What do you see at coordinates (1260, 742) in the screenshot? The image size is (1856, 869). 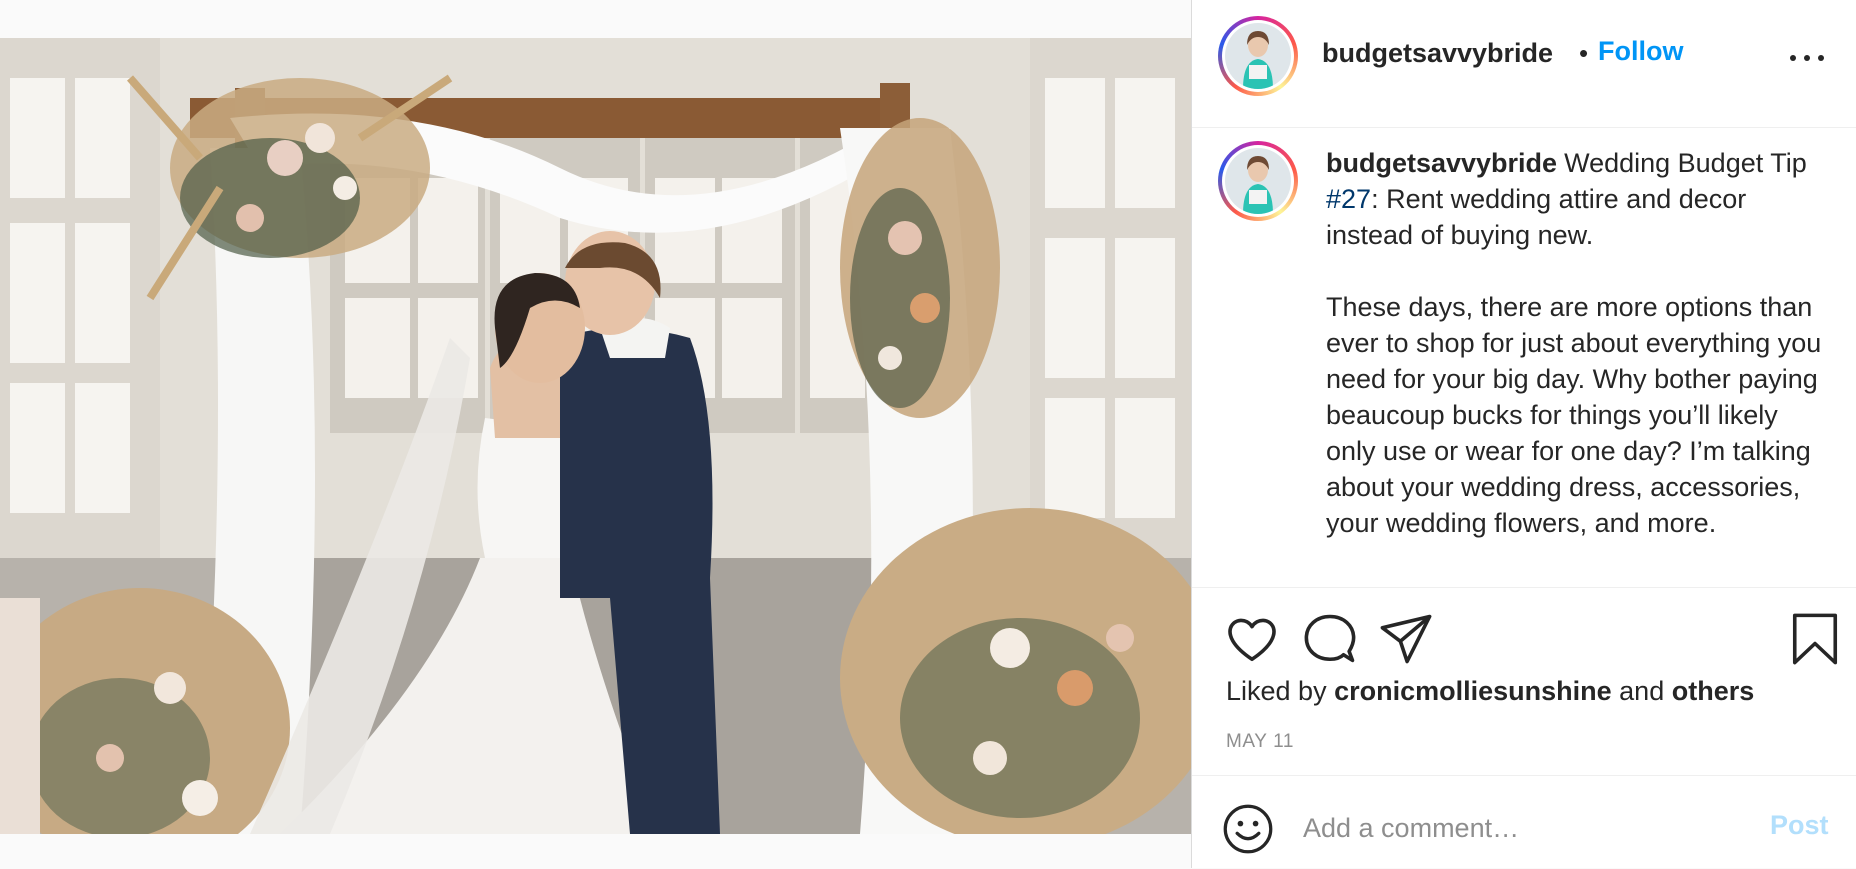 I see `post-date: MAY 11` at bounding box center [1260, 742].